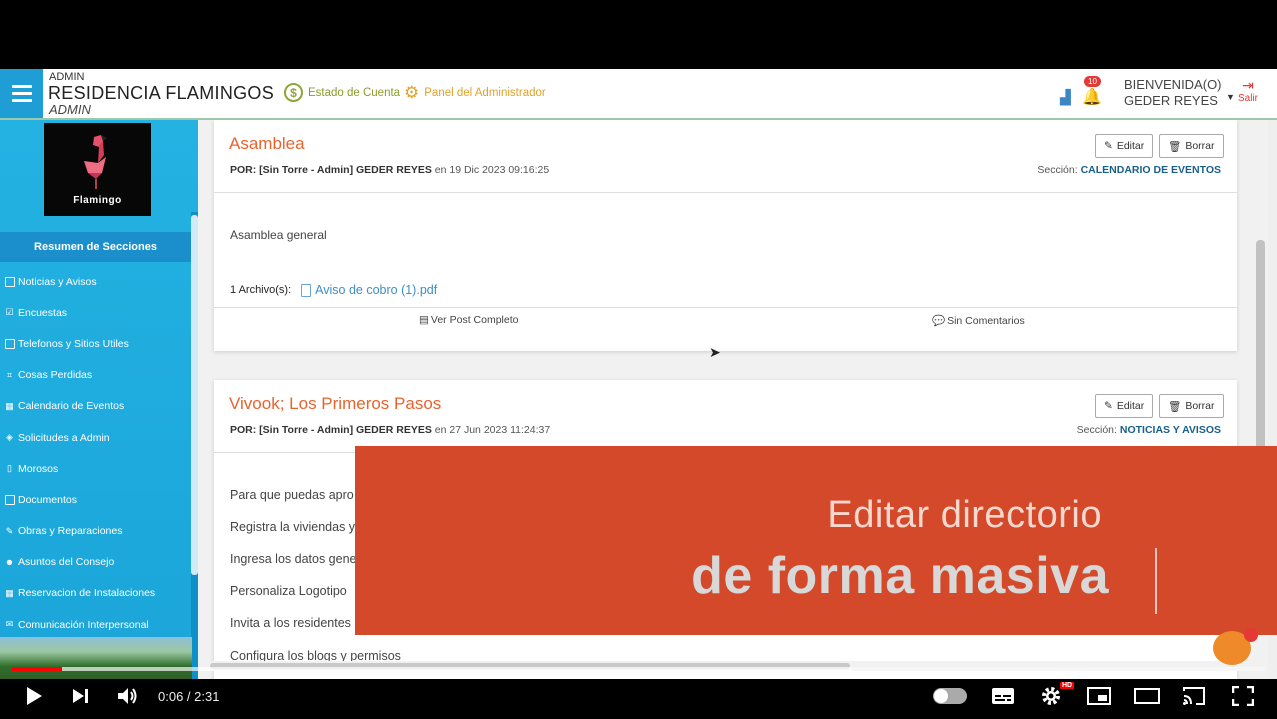 This screenshot has width=1277, height=719. What do you see at coordinates (1151, 170) in the screenshot?
I see `section-value: CALENDARIO DE EVENTOS` at bounding box center [1151, 170].